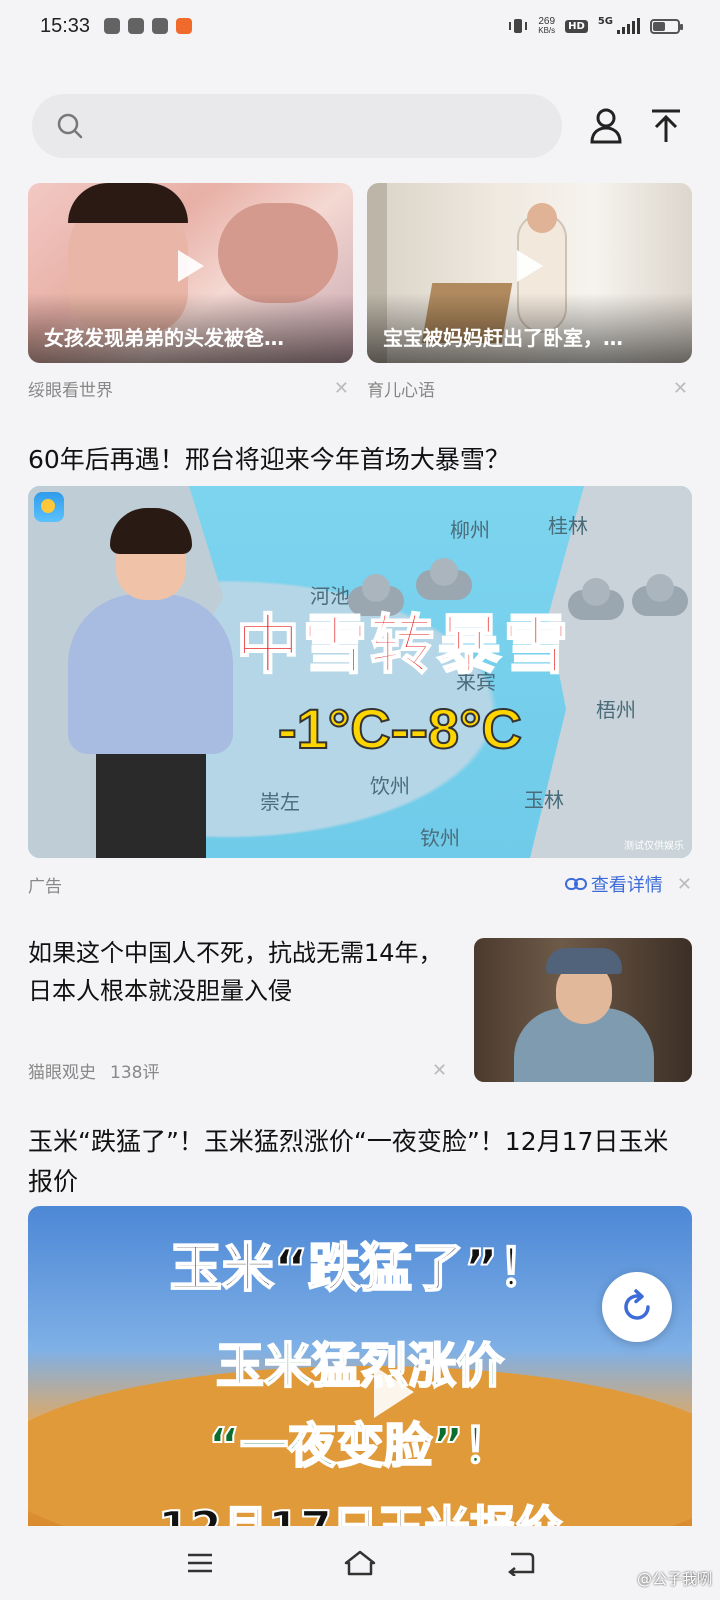 The image size is (720, 1600). What do you see at coordinates (666, 26) in the screenshot?
I see `battery-icon` at bounding box center [666, 26].